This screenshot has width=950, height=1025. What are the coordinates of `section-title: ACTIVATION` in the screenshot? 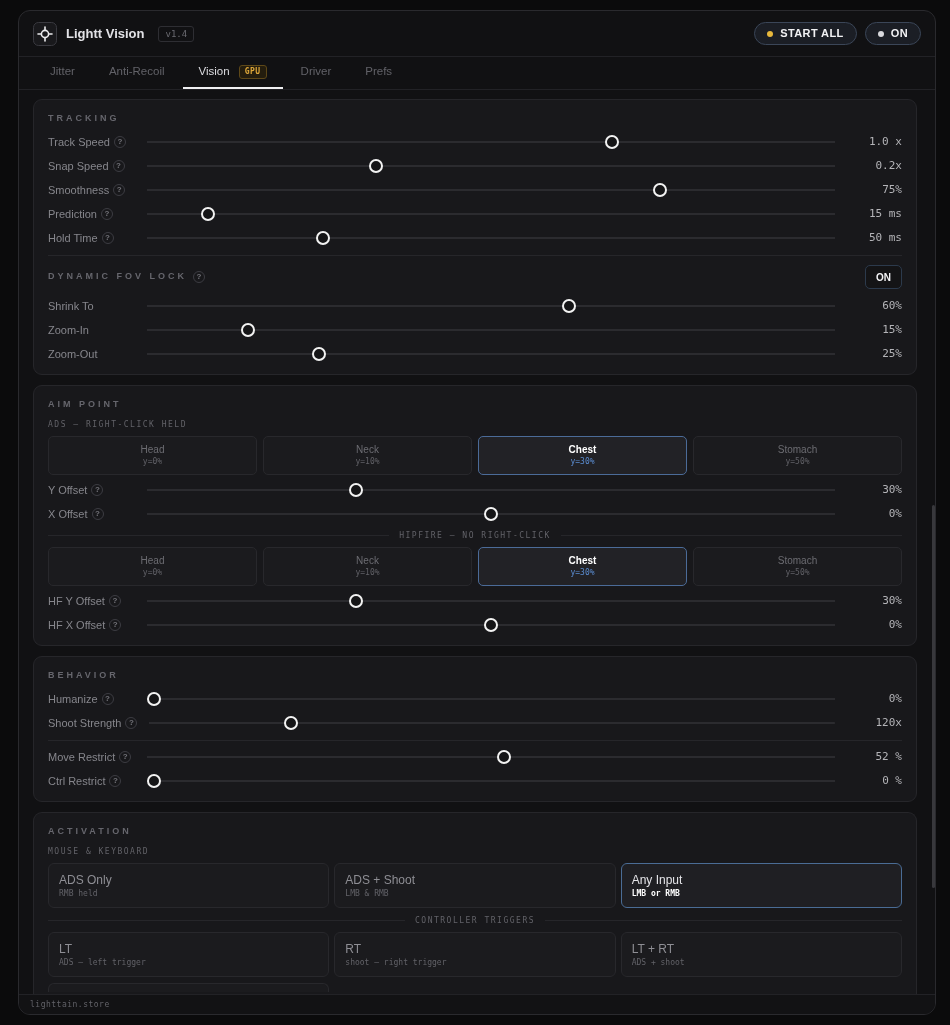 It's located at (90, 831).